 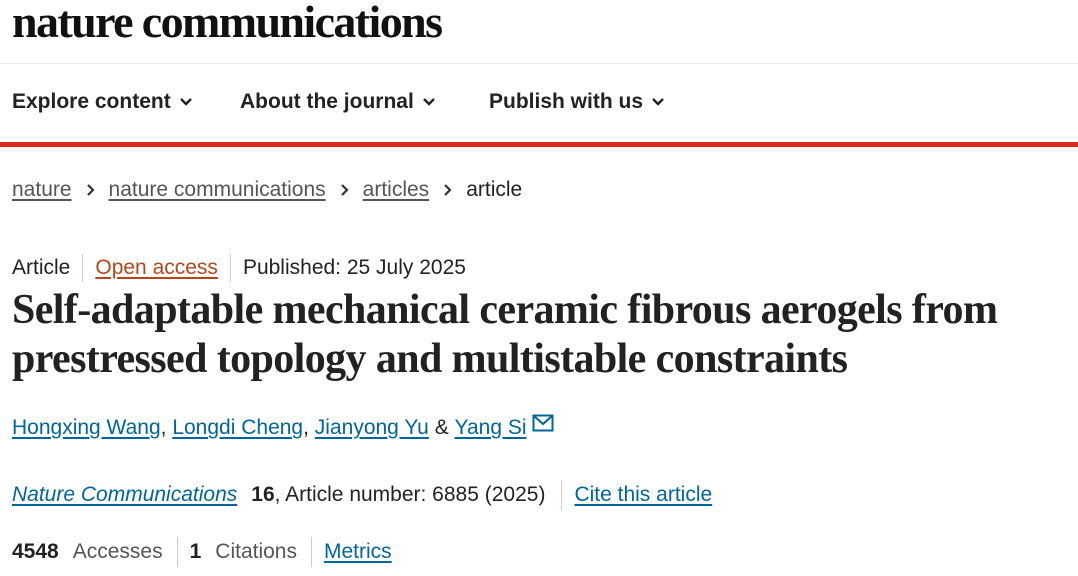 What do you see at coordinates (396, 190) in the screenshot?
I see `breadcrumb-link-articles: articles` at bounding box center [396, 190].